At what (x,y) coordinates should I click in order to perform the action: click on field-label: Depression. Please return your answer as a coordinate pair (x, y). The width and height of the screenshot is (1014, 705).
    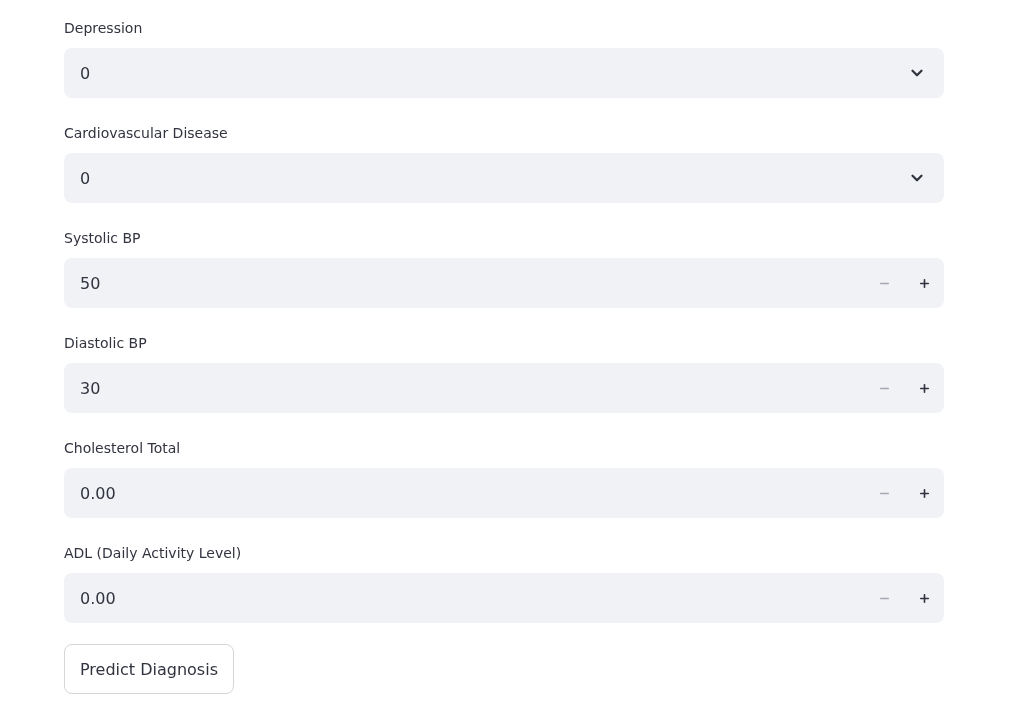
    Looking at the image, I should click on (103, 28).